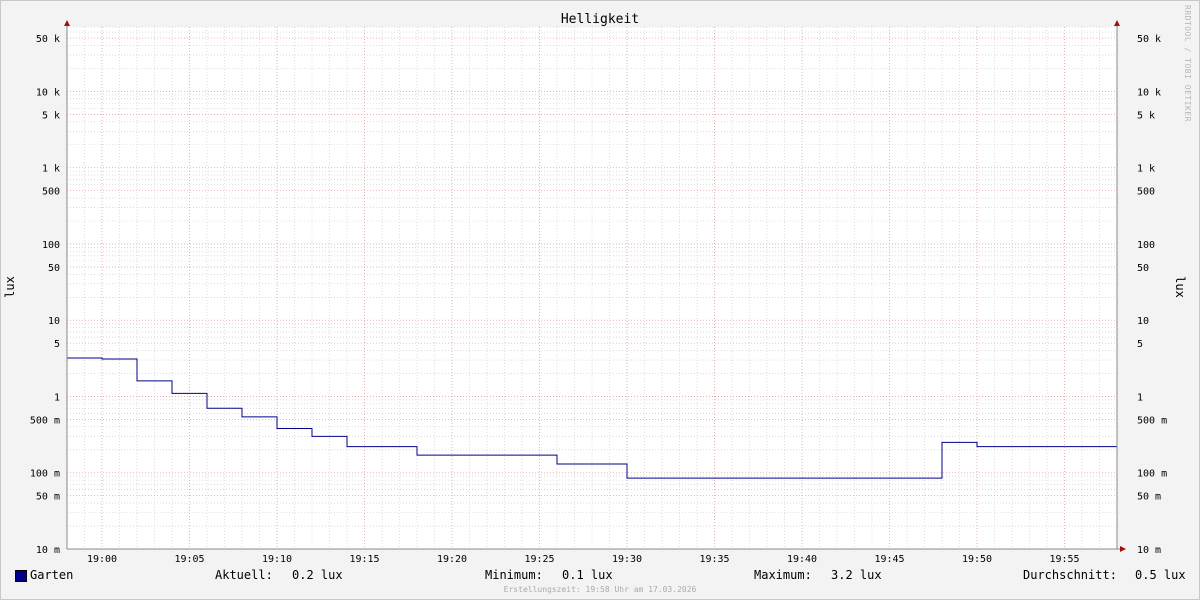 This screenshot has width=1200, height=600. Describe the element at coordinates (364, 559) in the screenshot. I see `x-tick-label: 19:15` at that location.